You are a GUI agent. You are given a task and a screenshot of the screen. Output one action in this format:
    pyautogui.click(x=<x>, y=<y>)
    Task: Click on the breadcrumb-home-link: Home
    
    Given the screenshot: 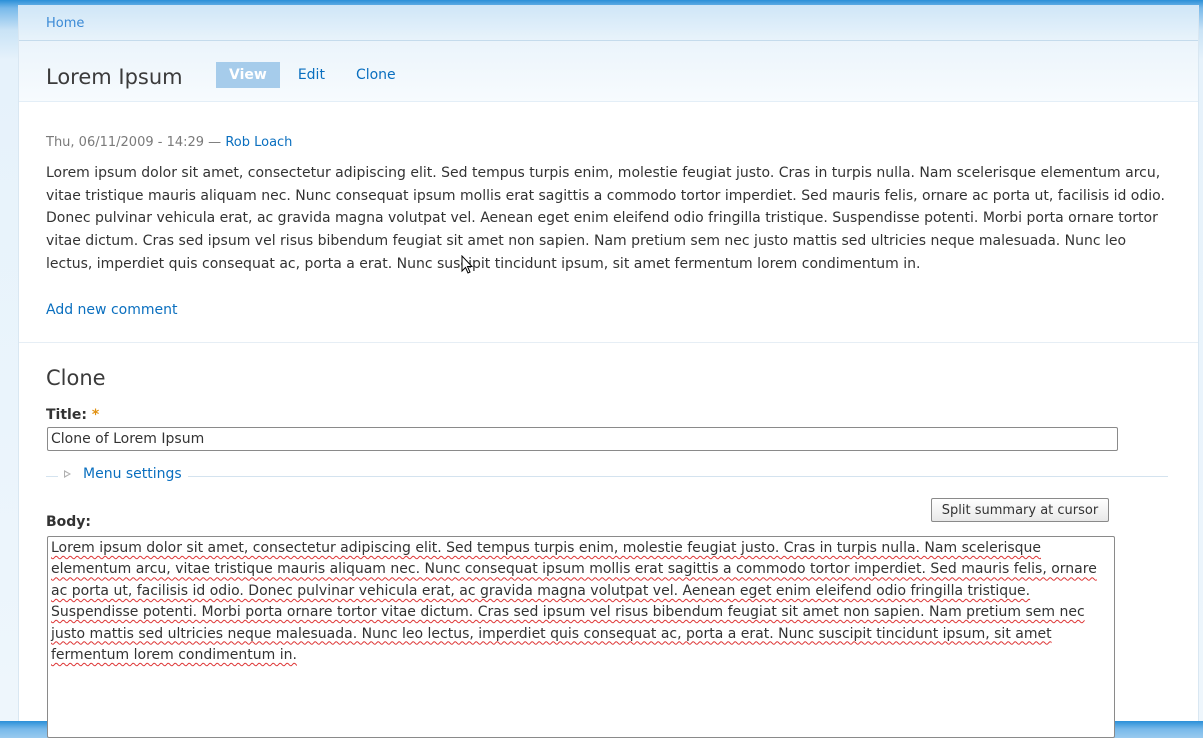 What is the action you would take?
    pyautogui.click(x=65, y=23)
    